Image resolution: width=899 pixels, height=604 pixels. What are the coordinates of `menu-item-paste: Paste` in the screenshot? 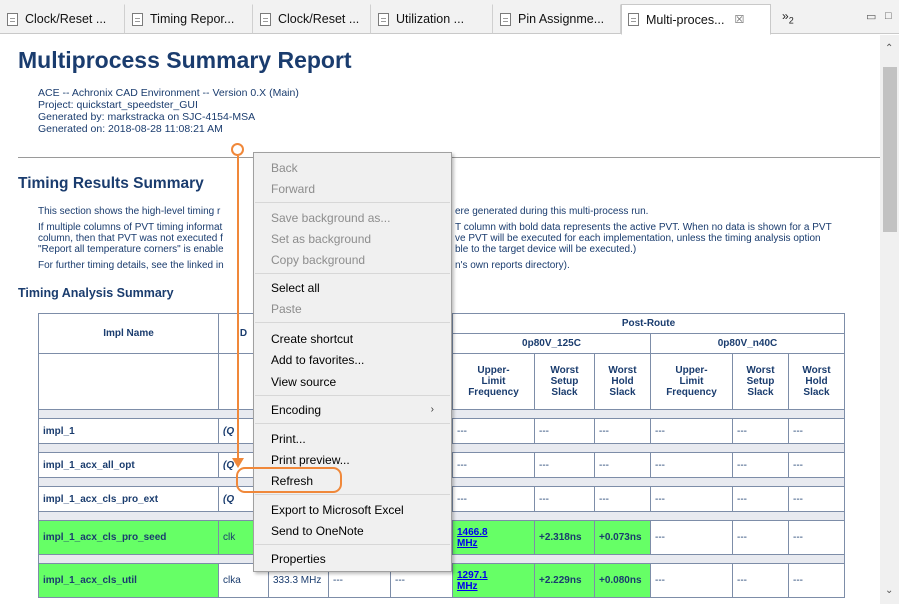 It's located at (286, 309).